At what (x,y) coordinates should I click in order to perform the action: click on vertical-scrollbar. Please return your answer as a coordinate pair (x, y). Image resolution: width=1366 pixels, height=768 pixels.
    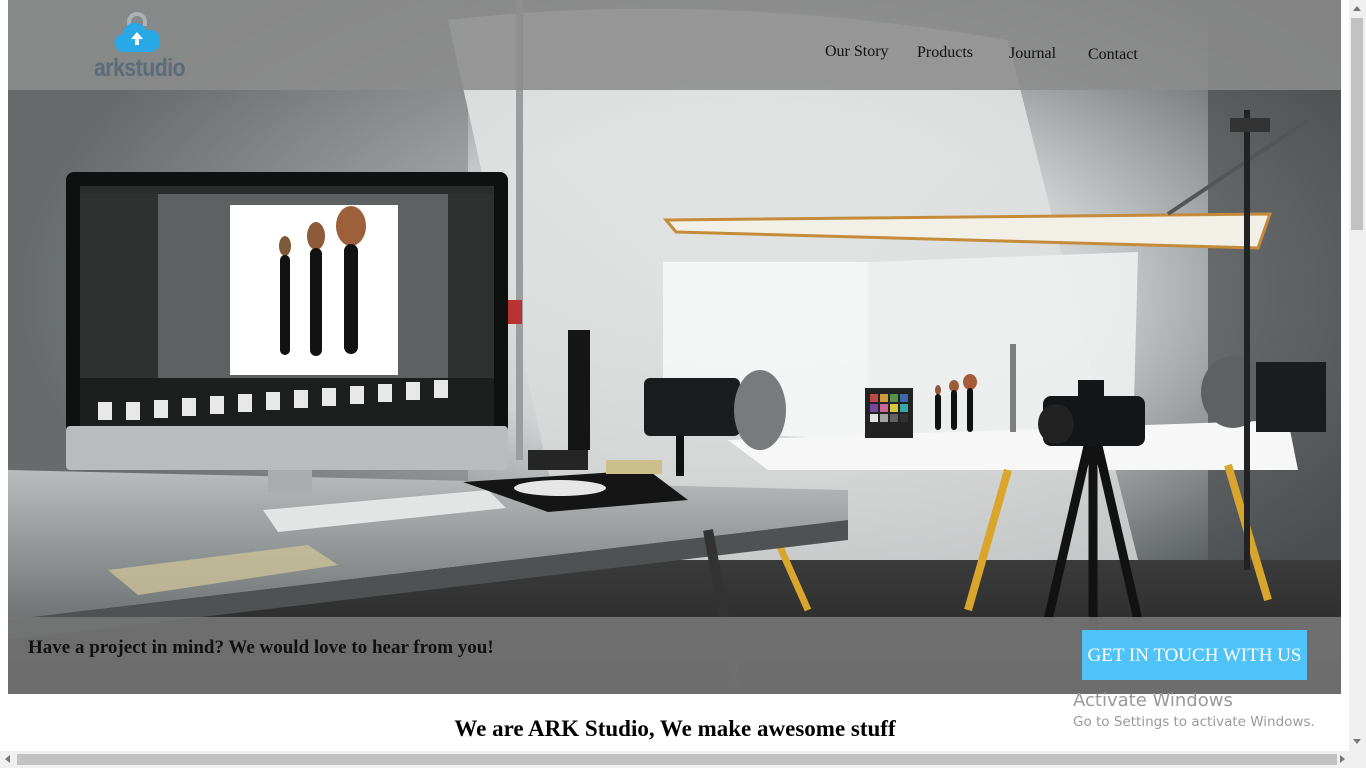
    Looking at the image, I should click on (1357, 375).